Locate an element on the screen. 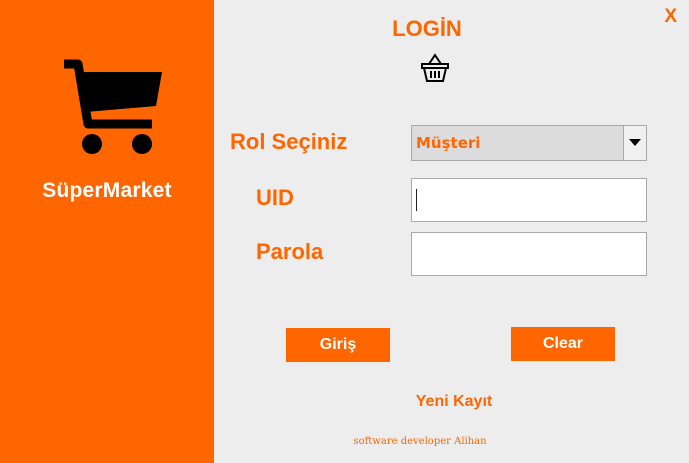 This screenshot has height=463, width=689. text-caret is located at coordinates (416, 200).